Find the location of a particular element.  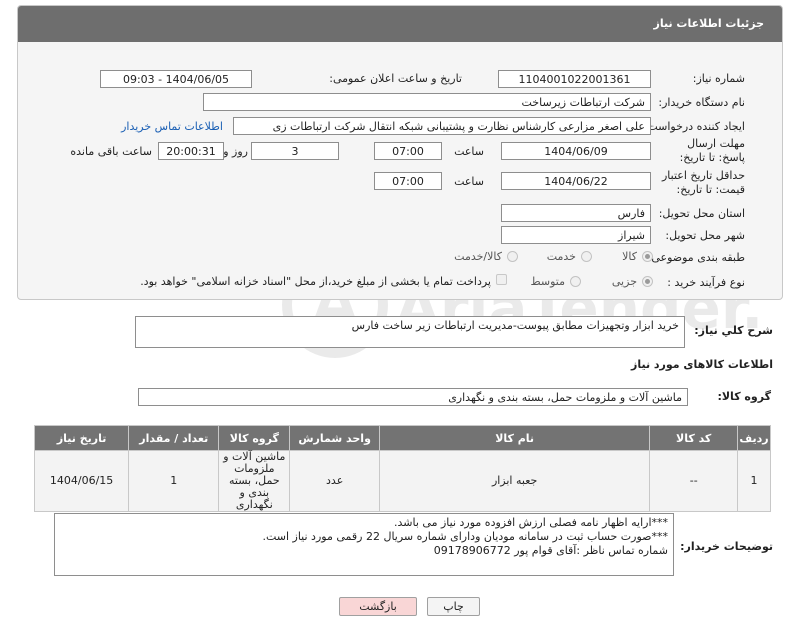

col-goods-group: گروه کالا is located at coordinates (254, 438).